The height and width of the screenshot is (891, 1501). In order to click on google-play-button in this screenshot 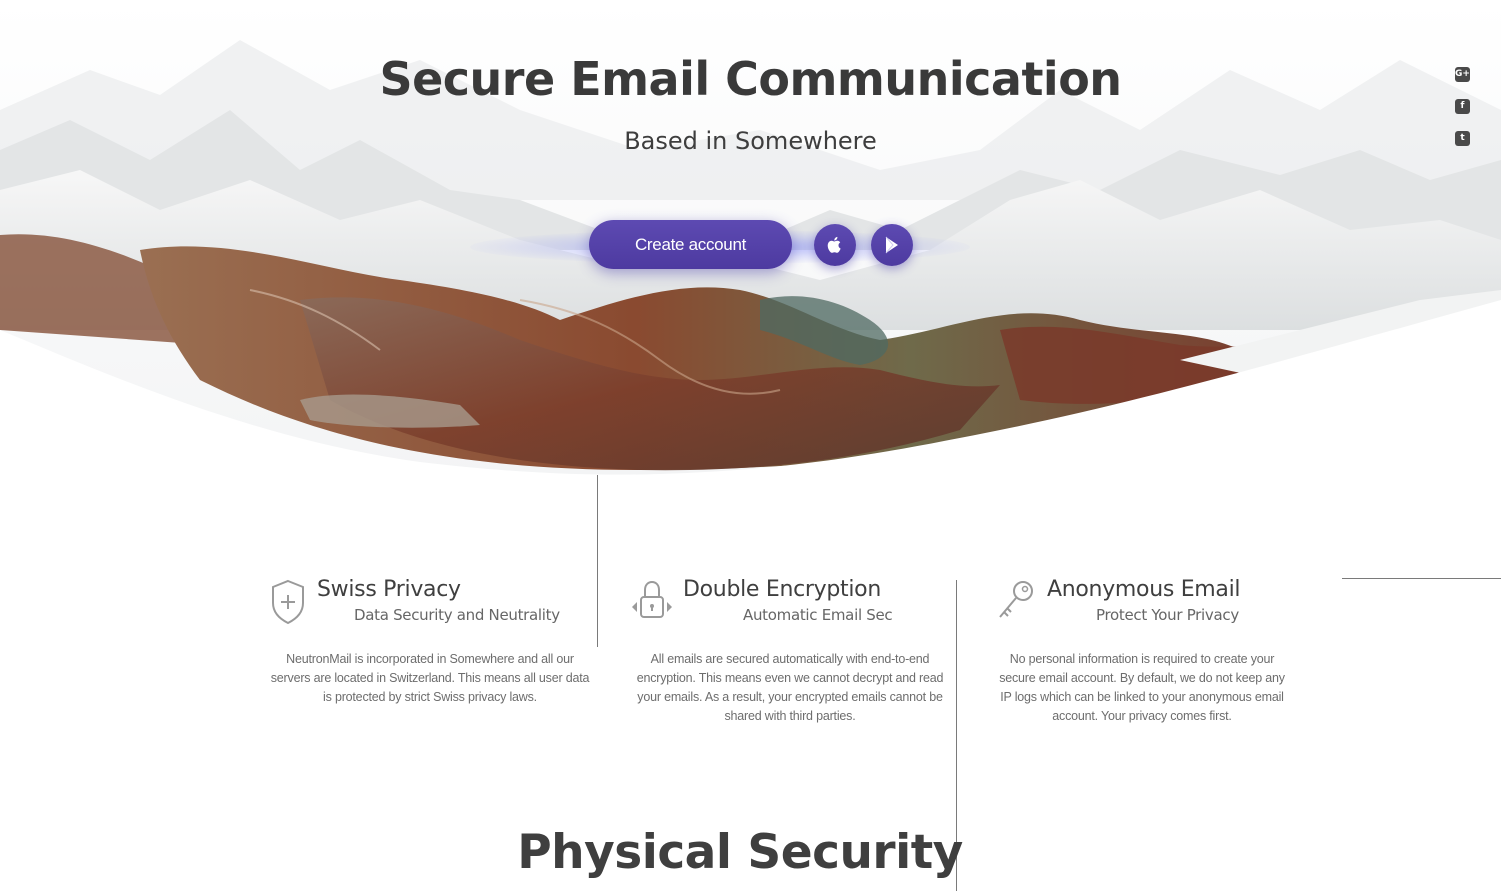, I will do `click(892, 245)`.